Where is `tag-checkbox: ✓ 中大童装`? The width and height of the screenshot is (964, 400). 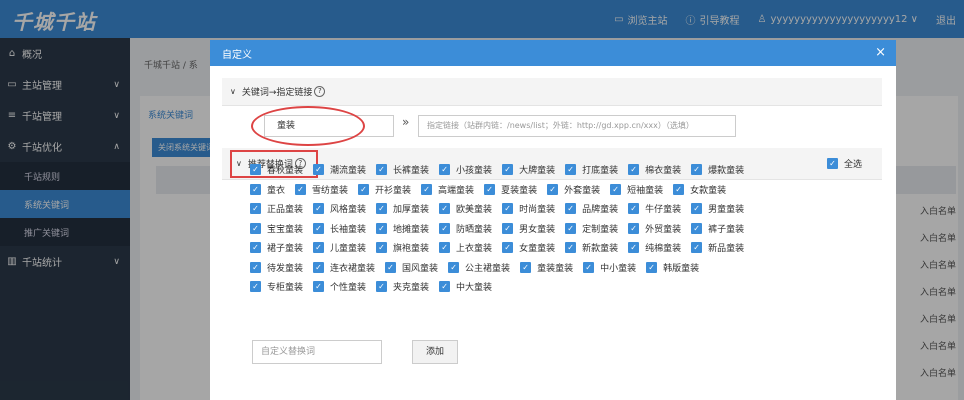
tag-checkbox: ✓ 中大童装 is located at coordinates (465, 286).